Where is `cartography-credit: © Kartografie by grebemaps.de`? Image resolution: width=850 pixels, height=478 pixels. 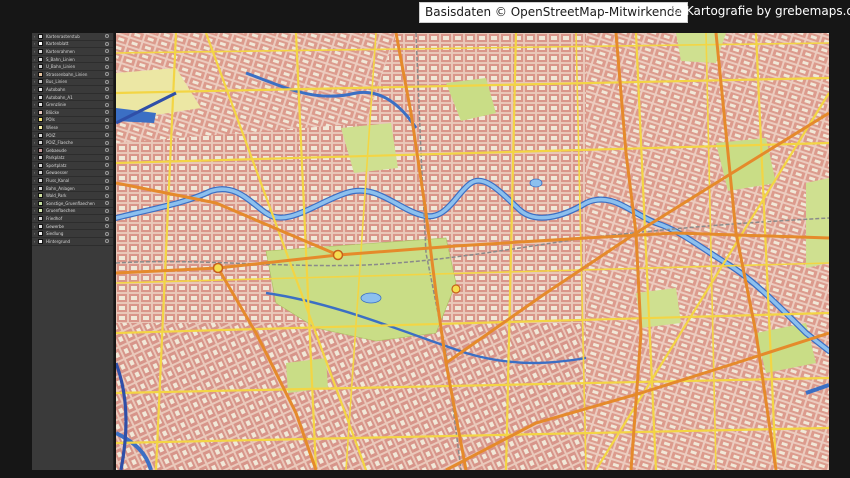 cartography-credit: © Kartografie by grebemaps.de is located at coordinates (760, 11).